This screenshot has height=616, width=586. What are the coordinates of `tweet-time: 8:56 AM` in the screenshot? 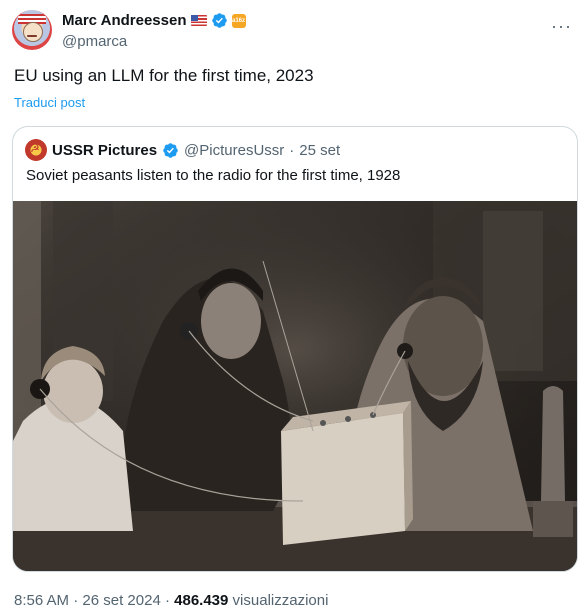 It's located at (41, 600).